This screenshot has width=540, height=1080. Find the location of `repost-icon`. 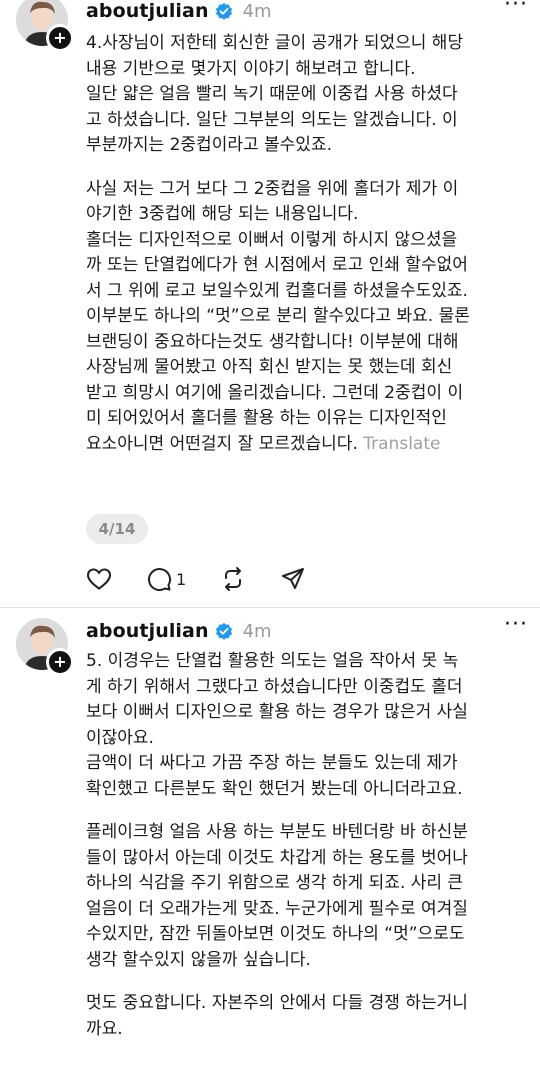

repost-icon is located at coordinates (233, 579).